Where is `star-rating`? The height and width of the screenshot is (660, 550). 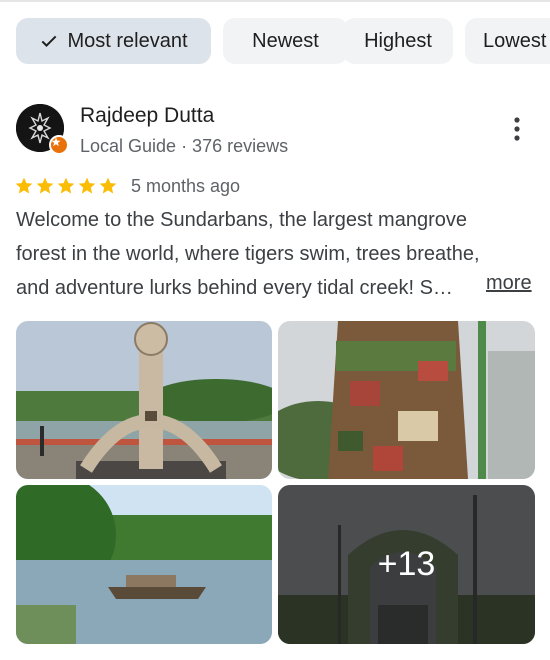
star-rating is located at coordinates (66, 186).